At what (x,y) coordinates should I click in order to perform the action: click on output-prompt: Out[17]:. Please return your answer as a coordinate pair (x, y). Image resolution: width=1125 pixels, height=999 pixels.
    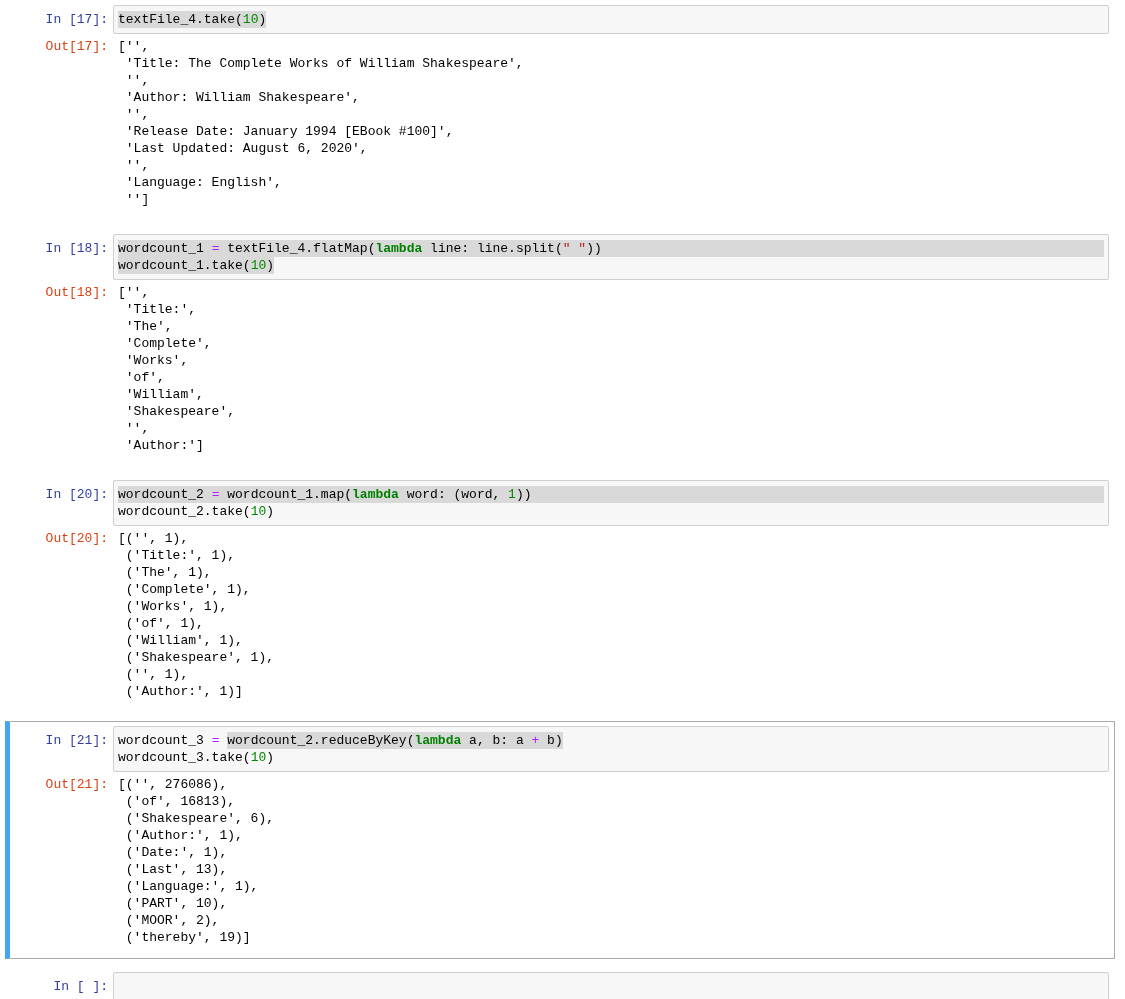
    Looking at the image, I should click on (76, 46).